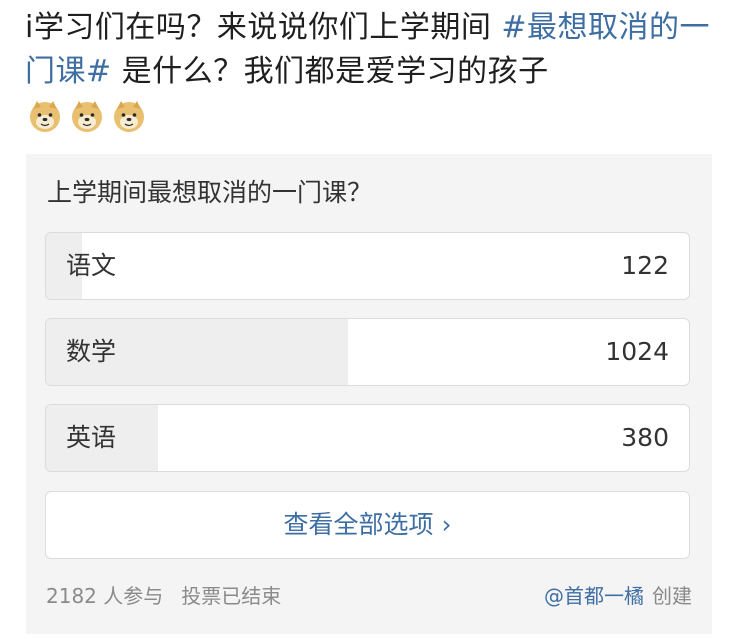 The height and width of the screenshot is (643, 738). What do you see at coordinates (367, 438) in the screenshot?
I see `poll-option-yingyu: 英语 380` at bounding box center [367, 438].